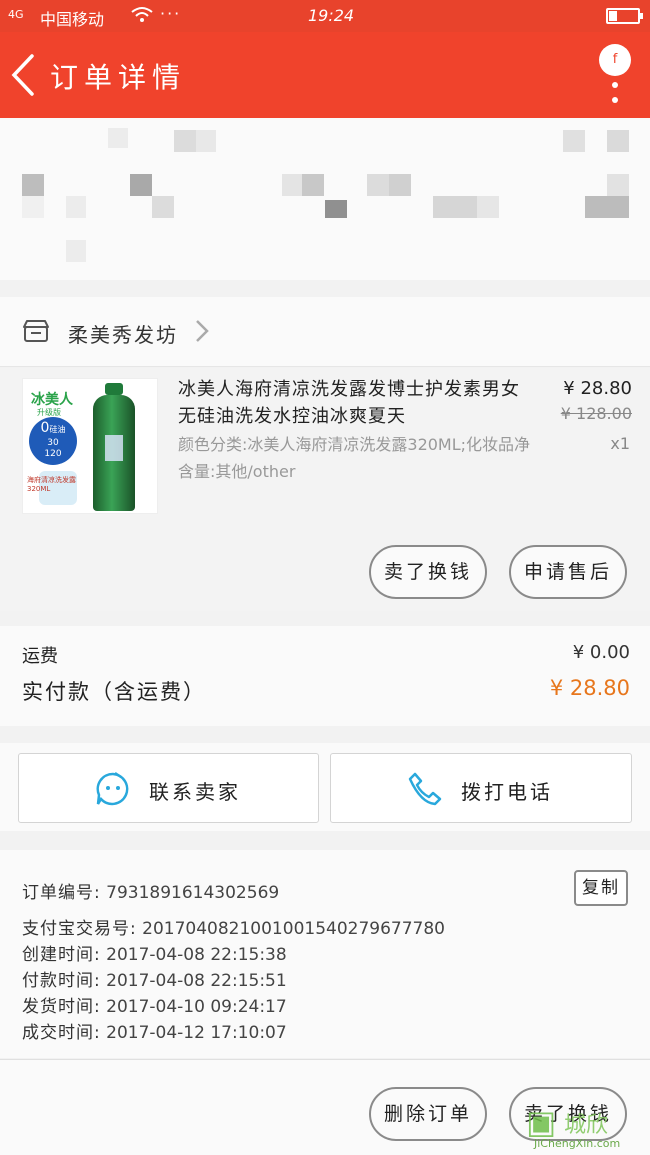  I want to click on nav-bar: 订单详情 f, so click(325, 75).